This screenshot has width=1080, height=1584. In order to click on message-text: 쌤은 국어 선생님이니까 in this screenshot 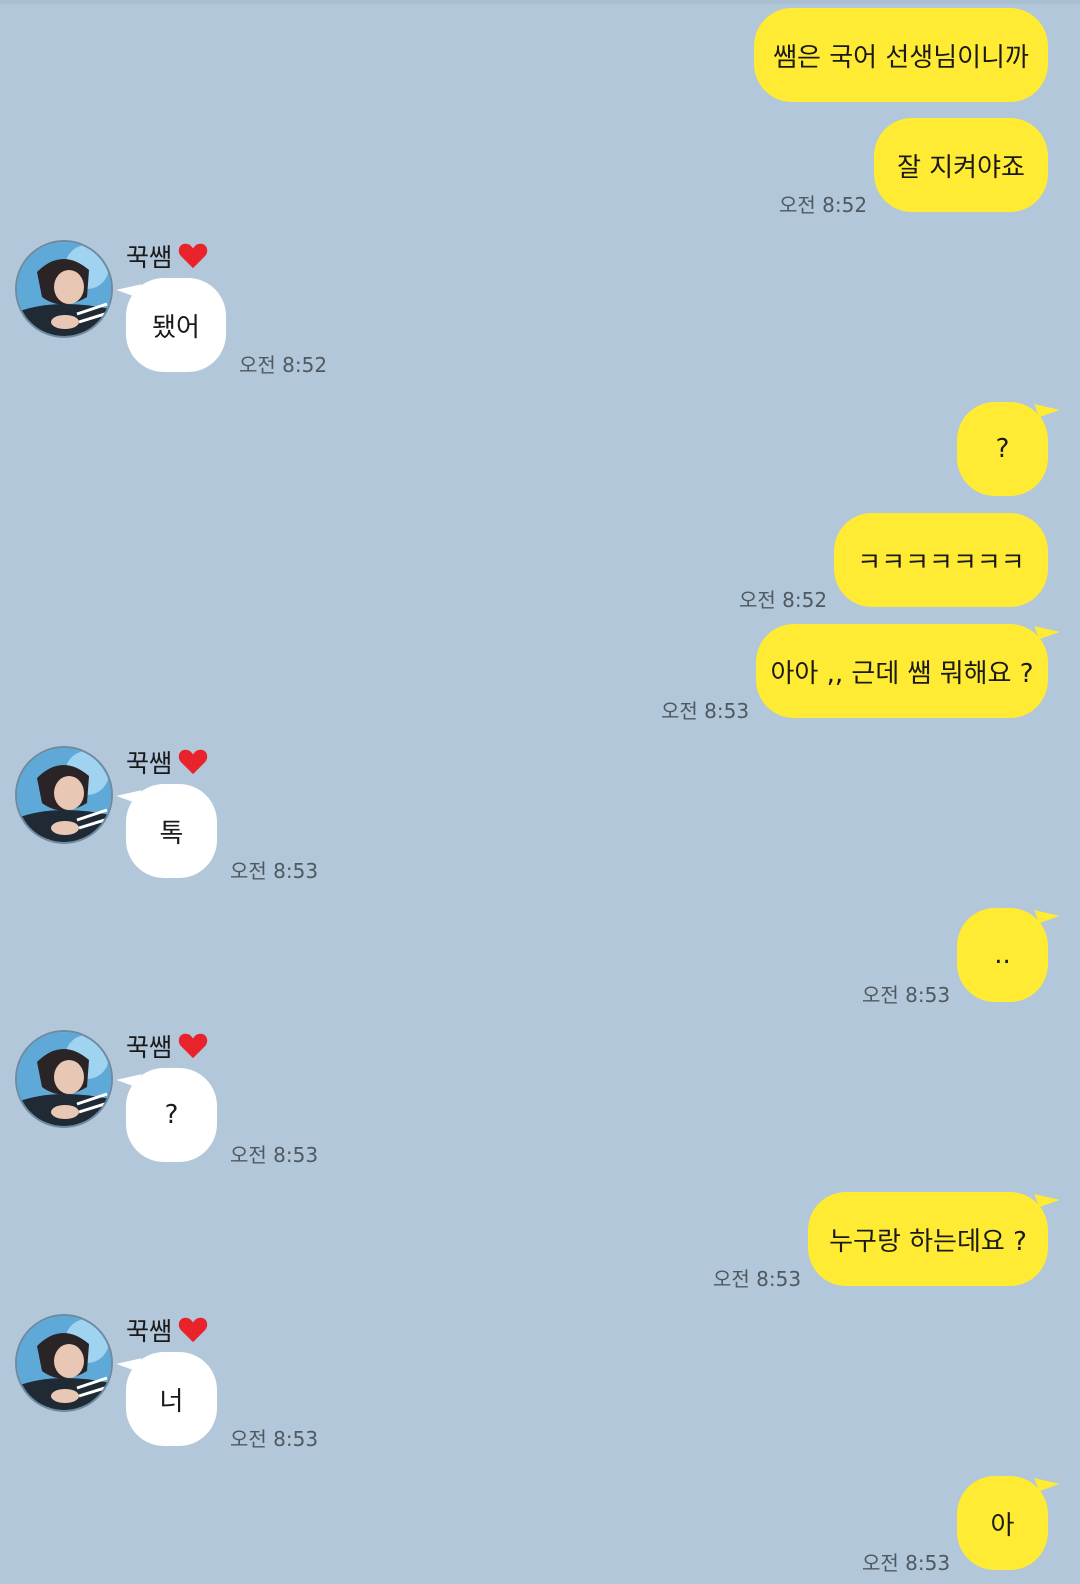, I will do `click(901, 57)`.